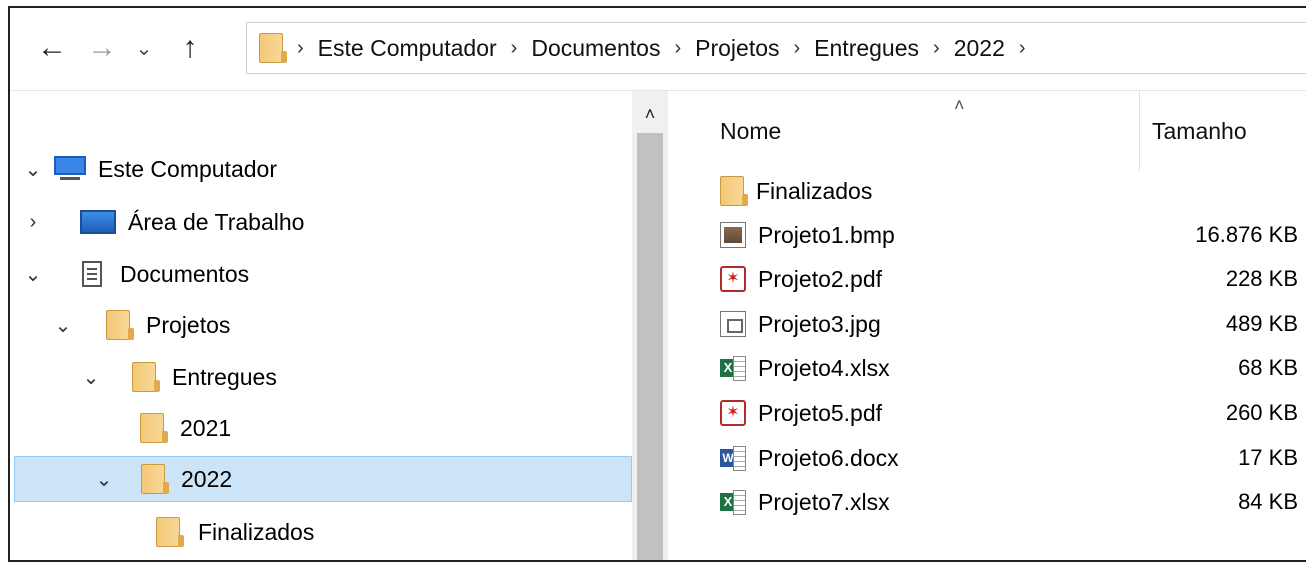 This screenshot has height=565, width=1310. Describe the element at coordinates (224, 376) in the screenshot. I see `tree-item-label: Entregues` at that location.